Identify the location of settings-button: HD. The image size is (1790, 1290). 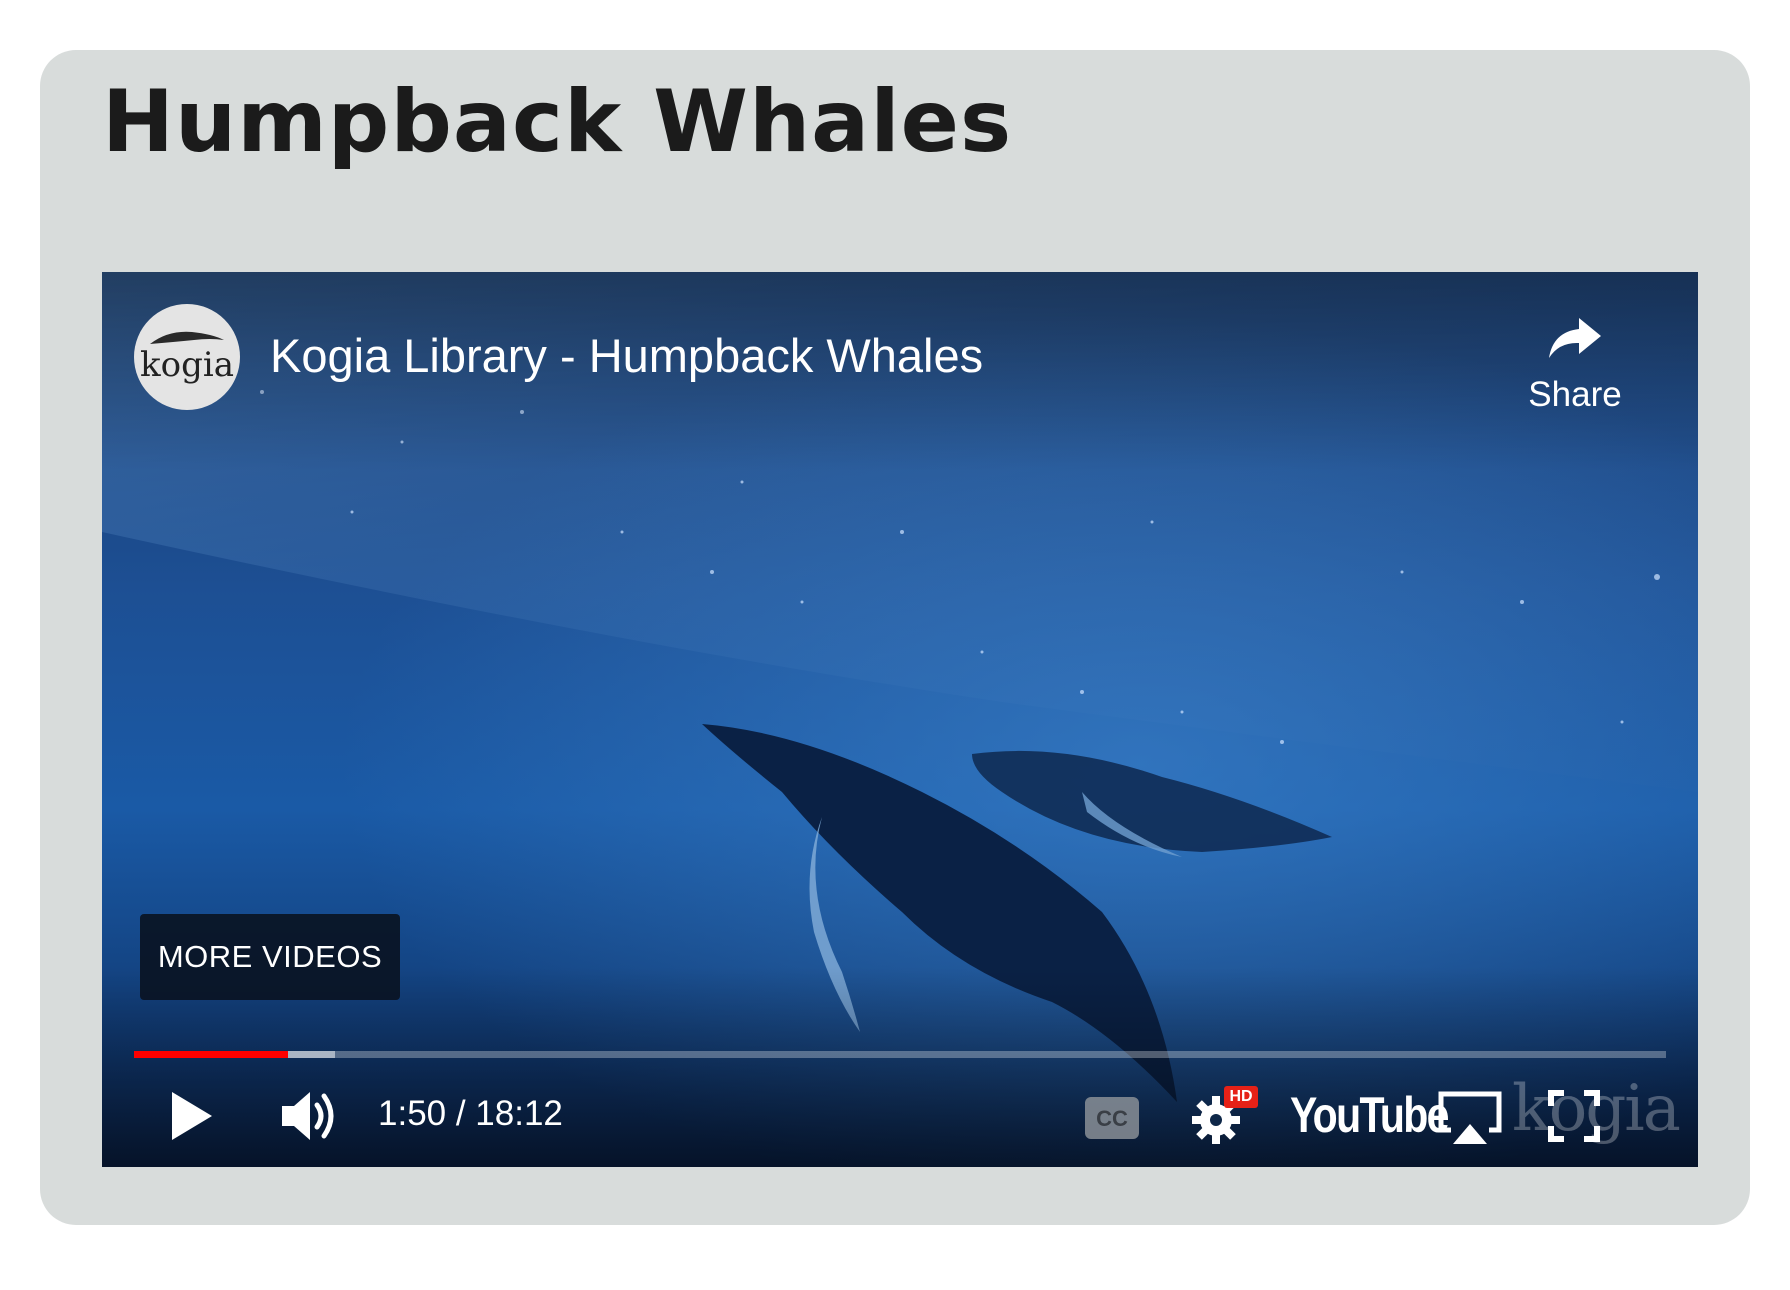
(1225, 1117).